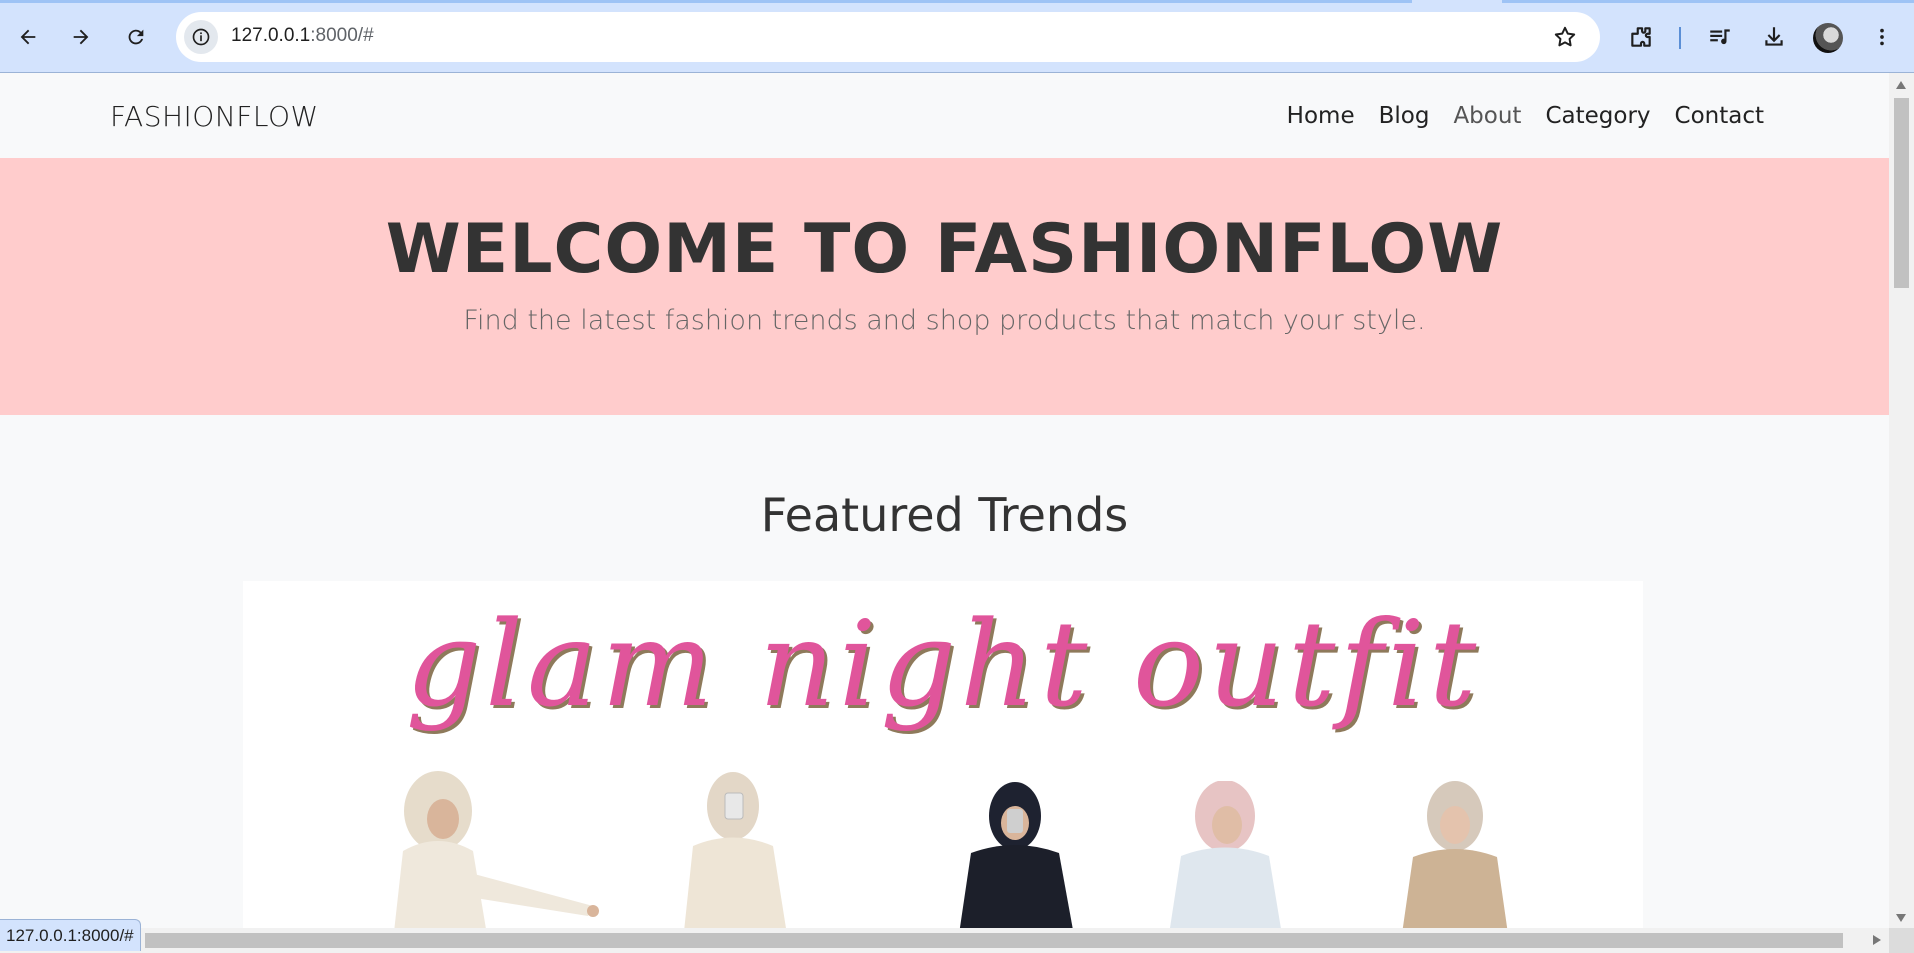  I want to click on nav-links: Home Blog About Category Contact, so click(1525, 116).